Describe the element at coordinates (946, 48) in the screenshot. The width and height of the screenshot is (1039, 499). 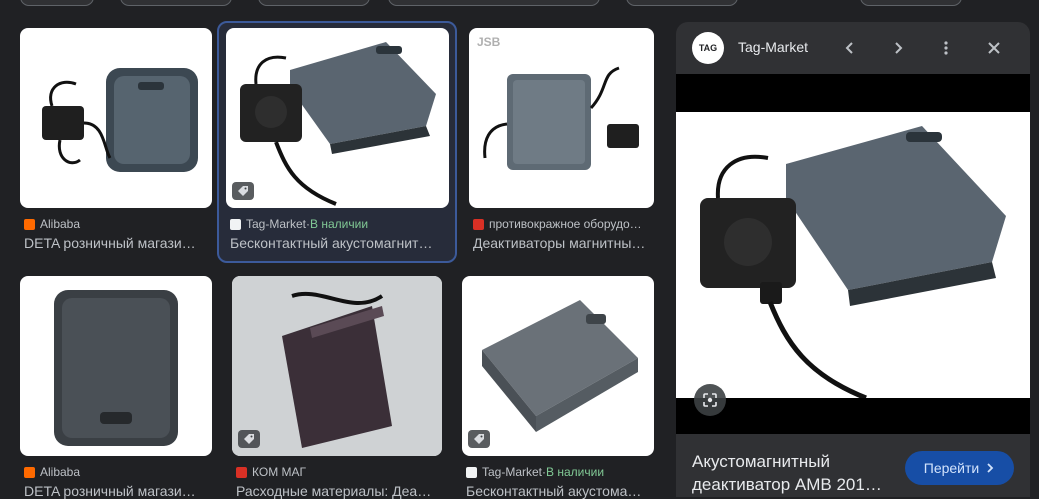
I see `more-vert-icon` at that location.